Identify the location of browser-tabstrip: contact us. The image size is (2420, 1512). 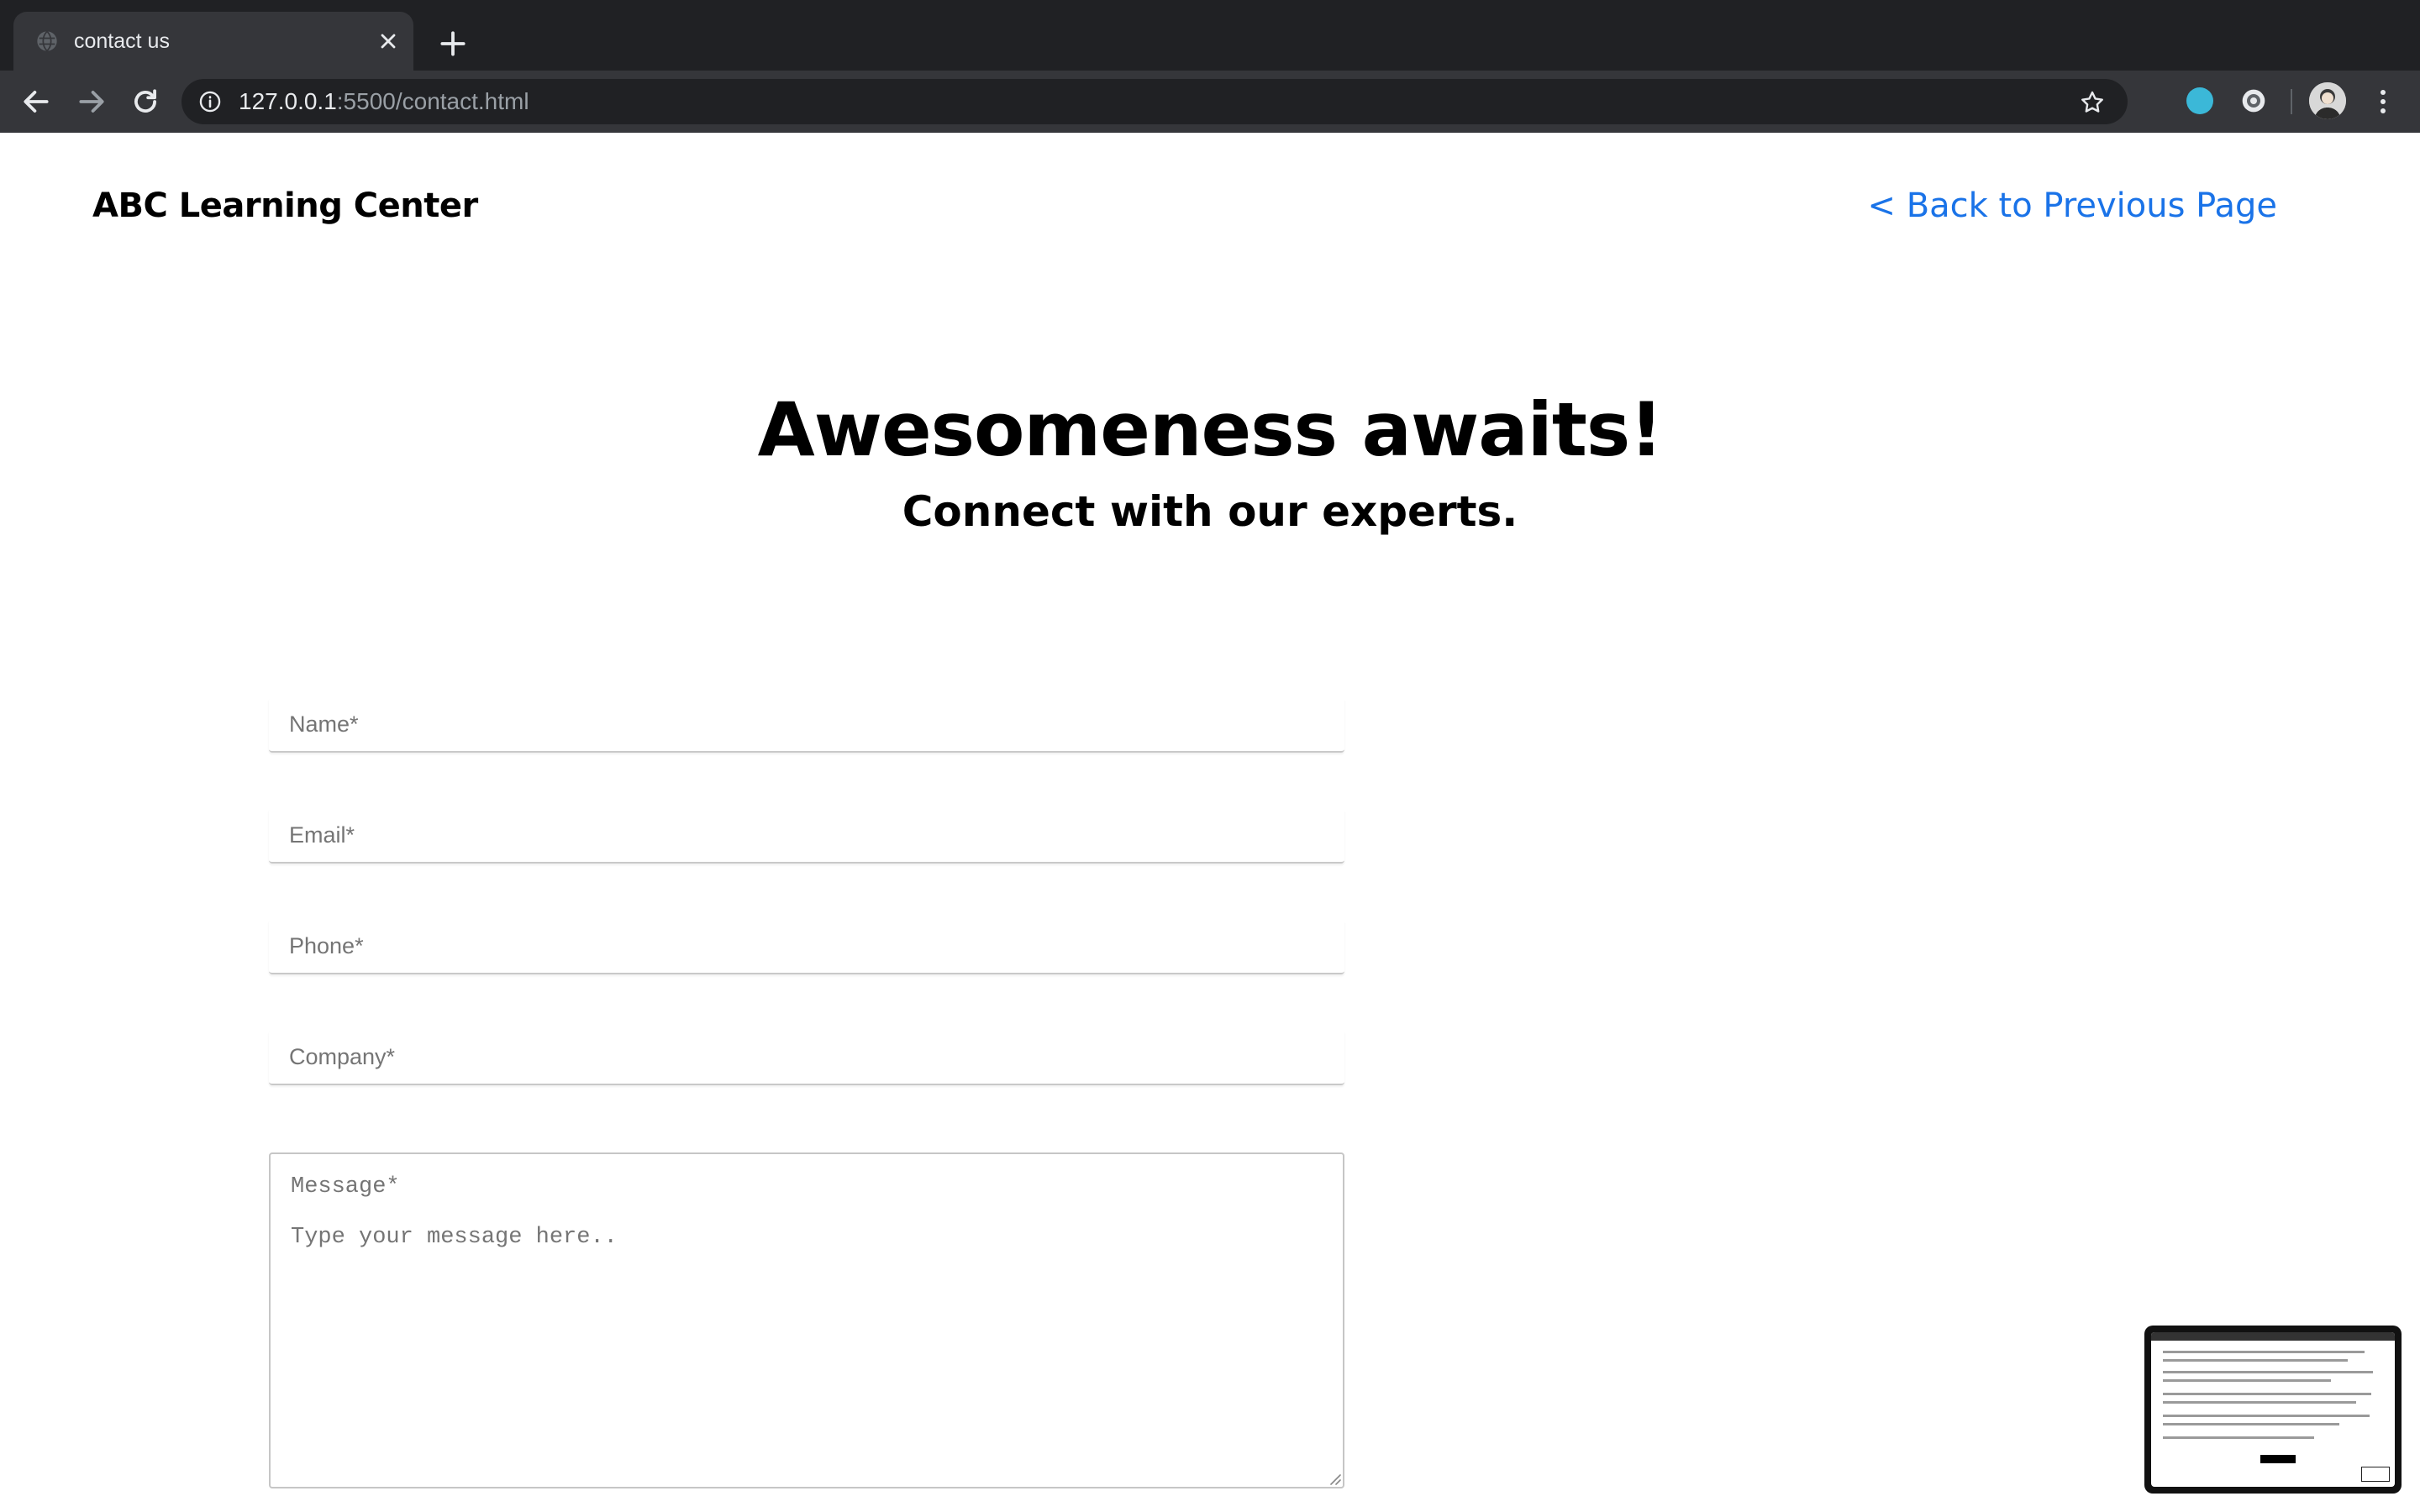
(1210, 35).